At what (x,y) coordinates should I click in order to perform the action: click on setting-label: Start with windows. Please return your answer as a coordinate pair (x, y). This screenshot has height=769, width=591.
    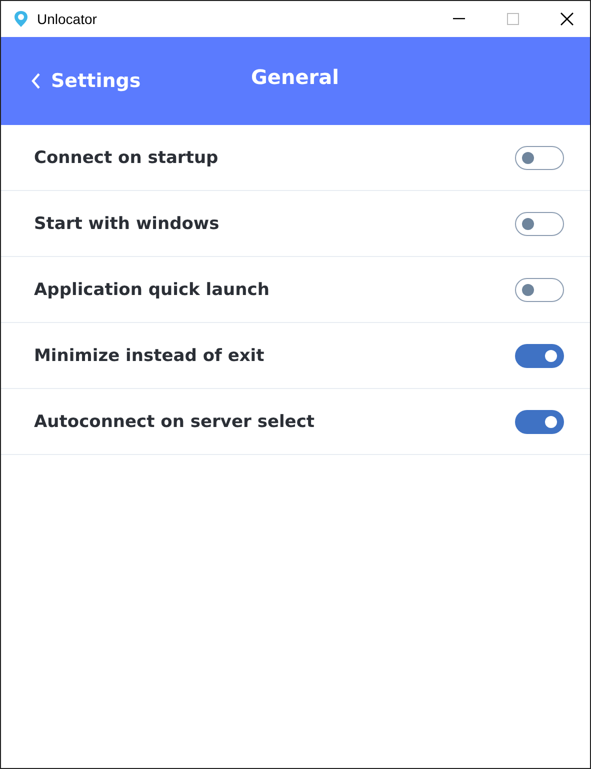
    Looking at the image, I should click on (127, 224).